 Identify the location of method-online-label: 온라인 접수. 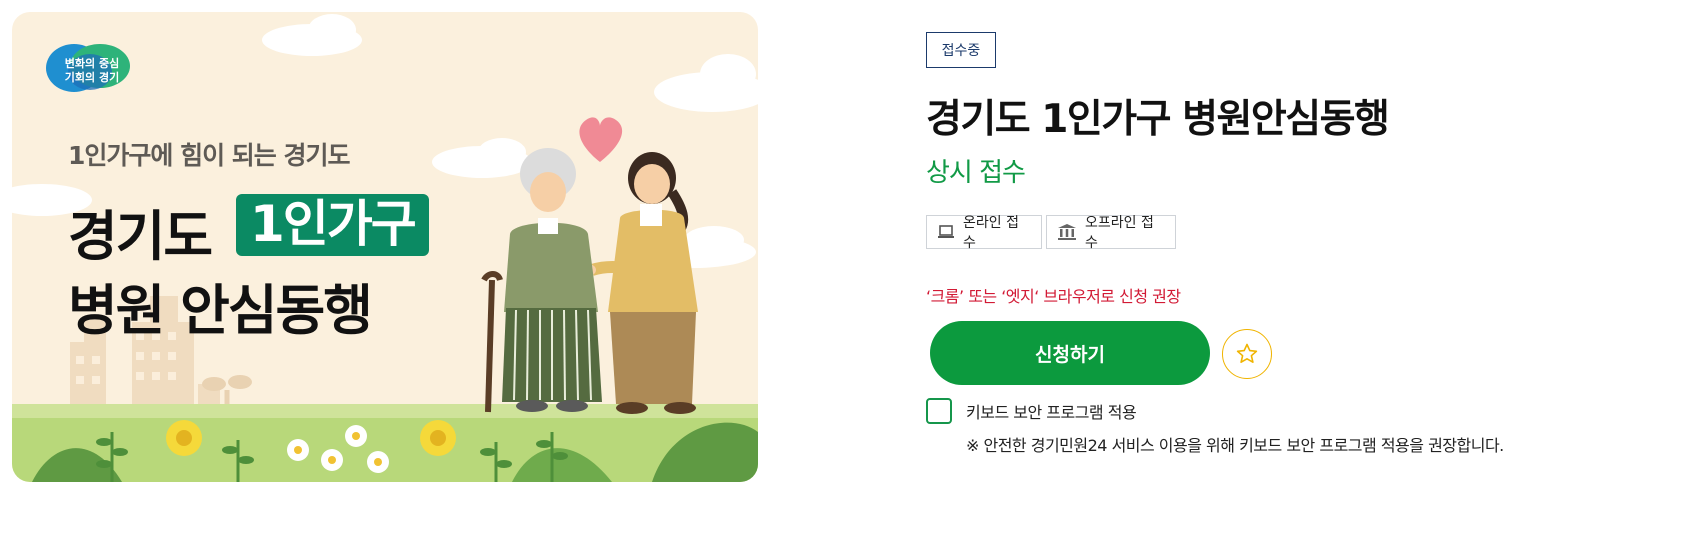
(991, 233).